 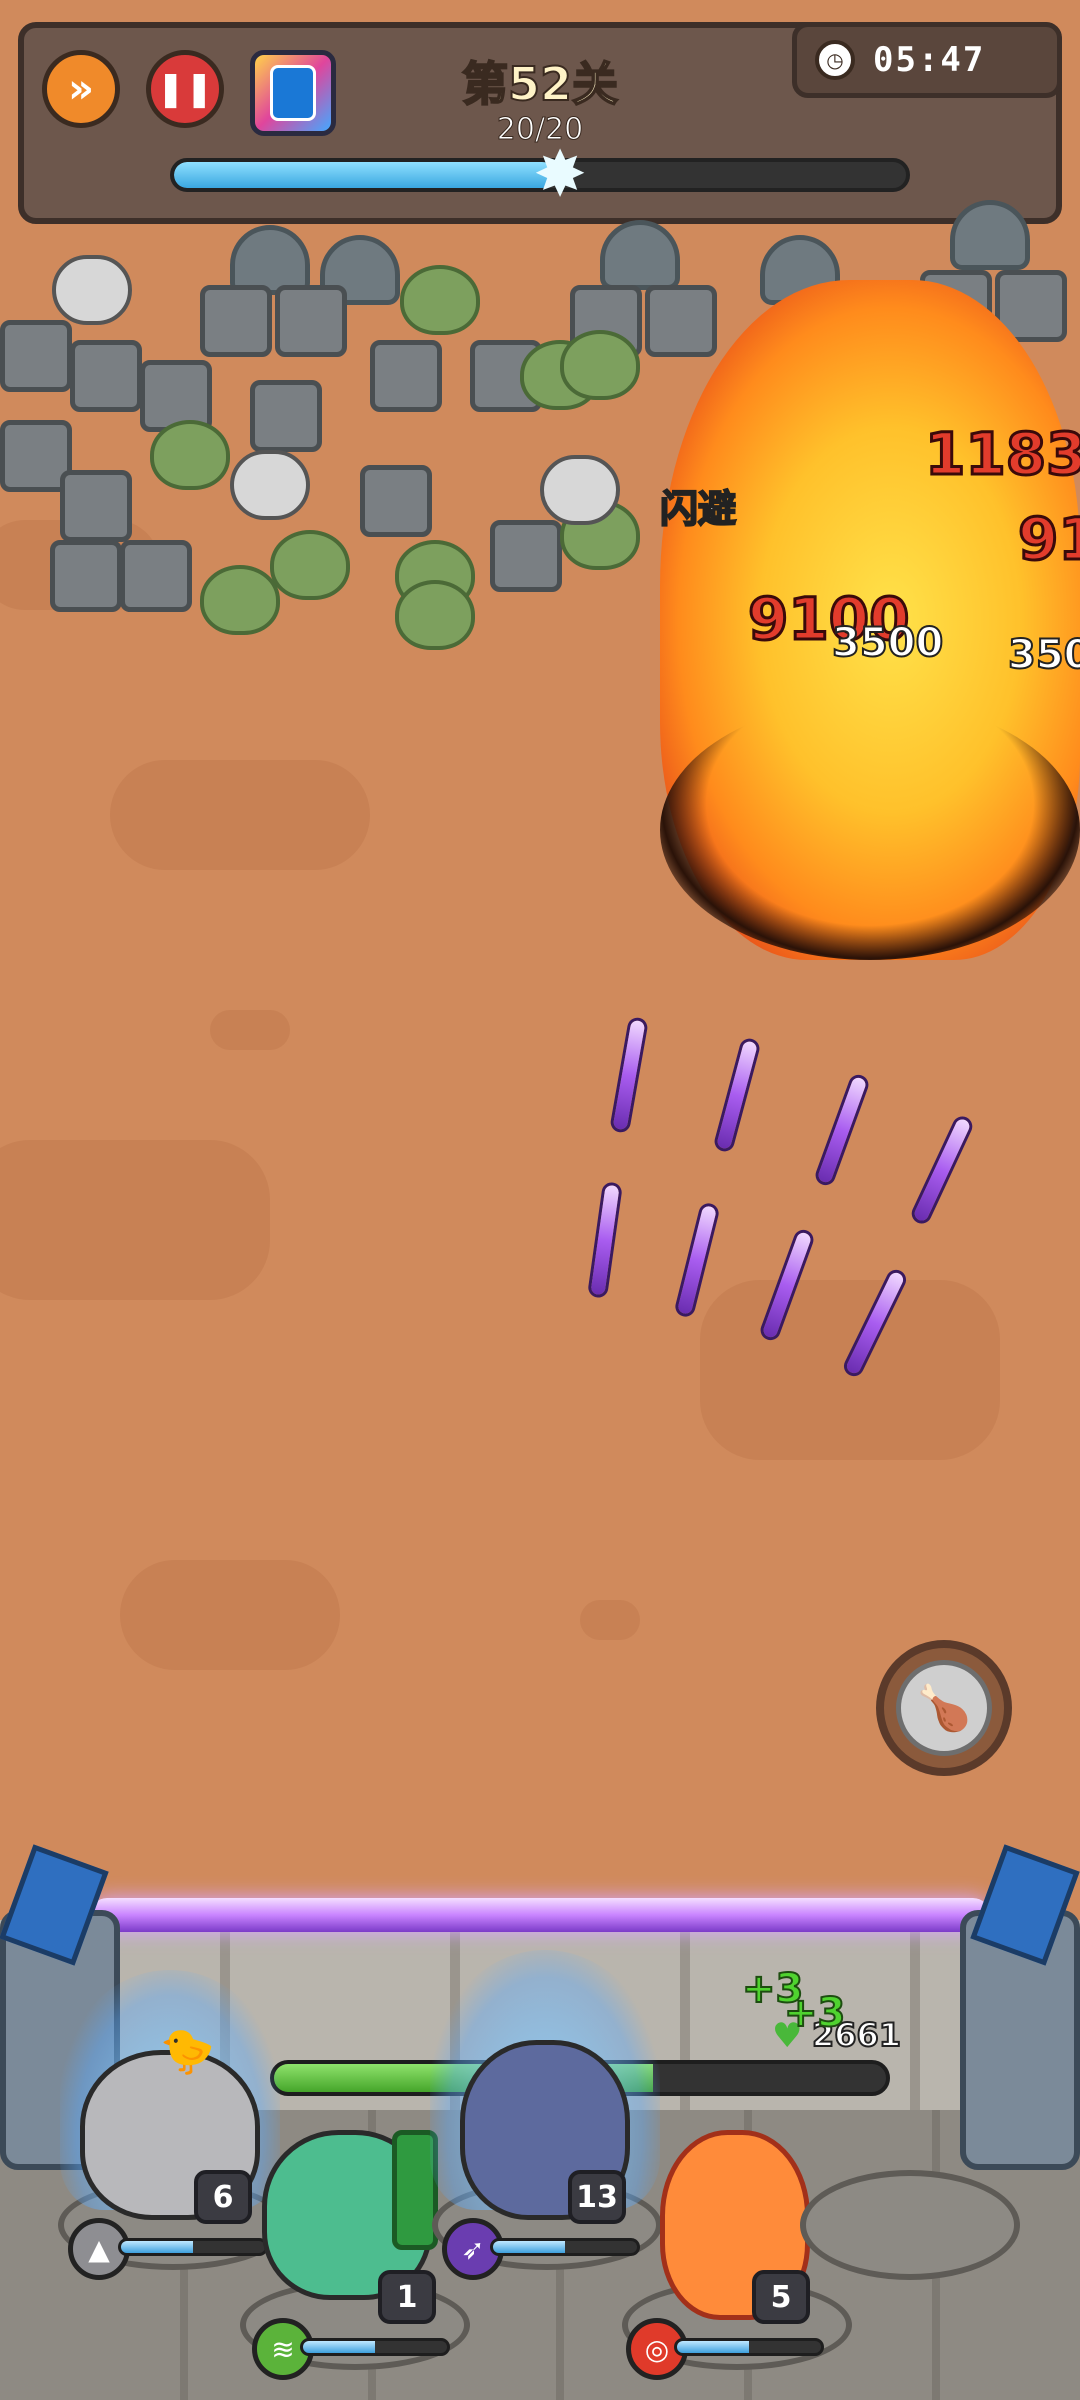 I want to click on special-skill-button: 🍗, so click(x=944, y=1708).